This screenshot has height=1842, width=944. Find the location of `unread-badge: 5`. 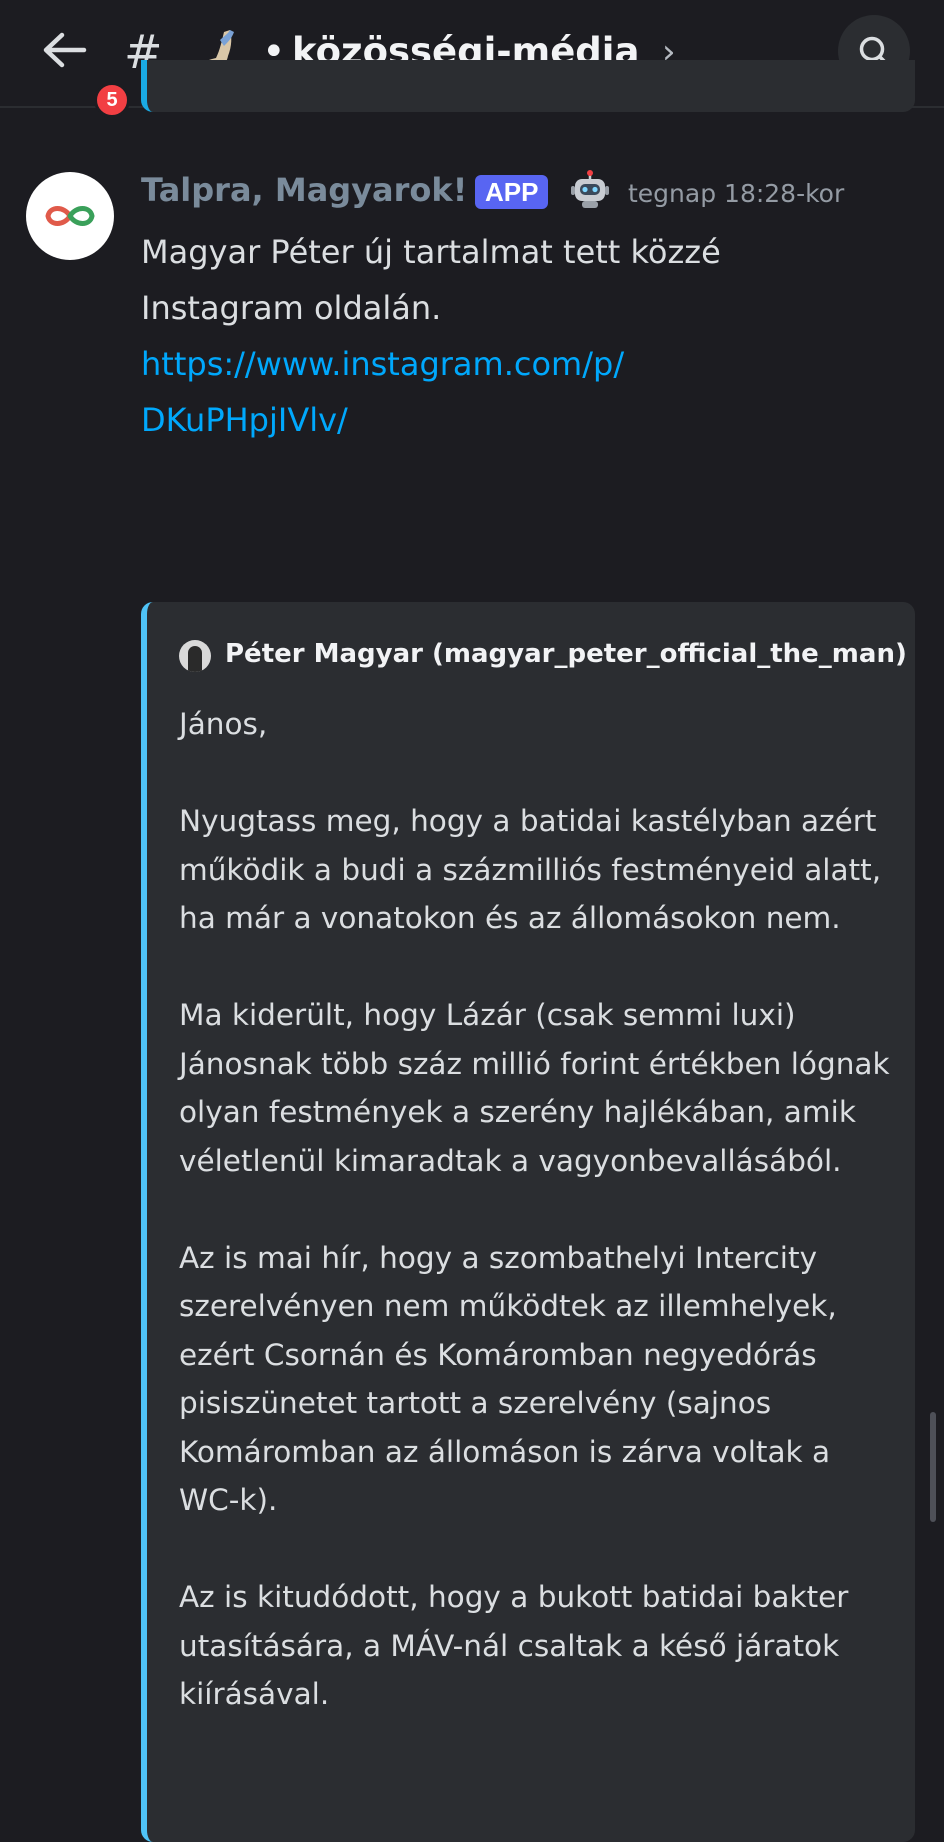

unread-badge: 5 is located at coordinates (112, 100).